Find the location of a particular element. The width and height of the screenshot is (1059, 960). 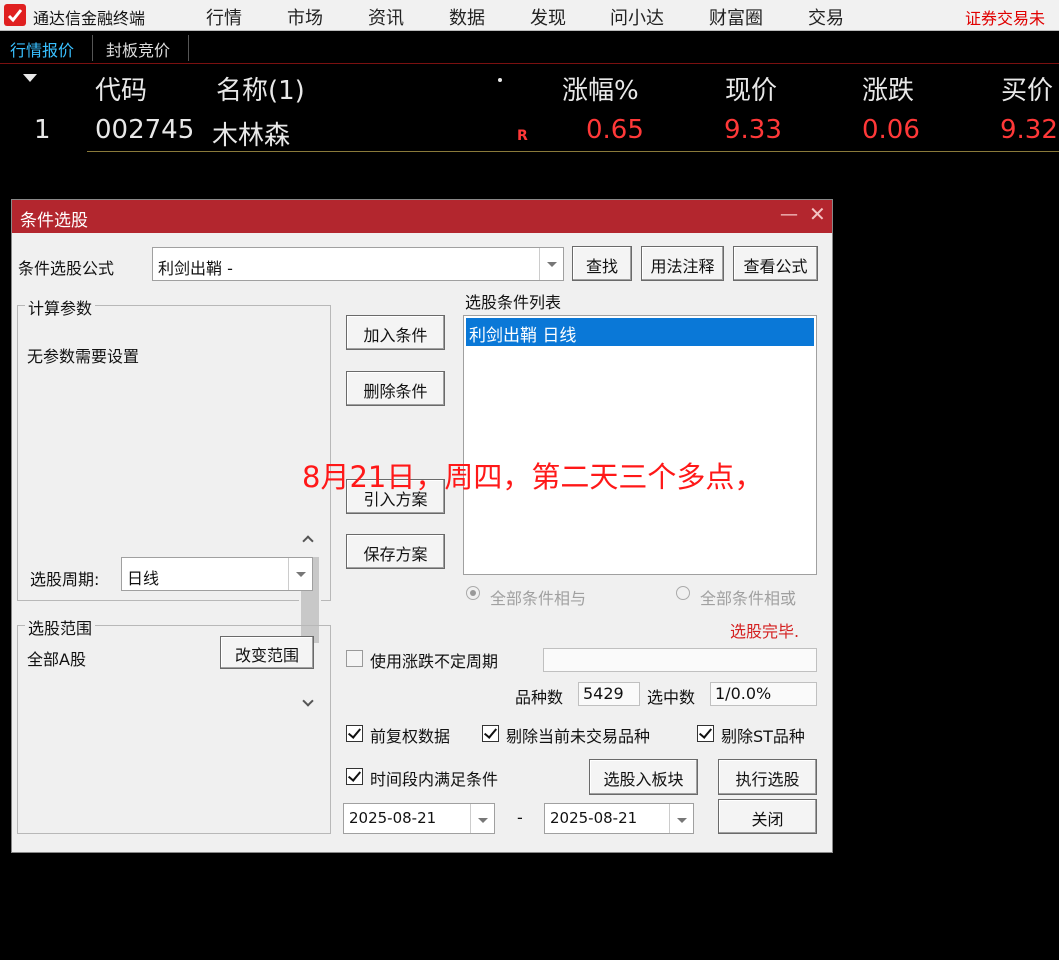

trade-status-text: 证券交易未 is located at coordinates (1005, 17).